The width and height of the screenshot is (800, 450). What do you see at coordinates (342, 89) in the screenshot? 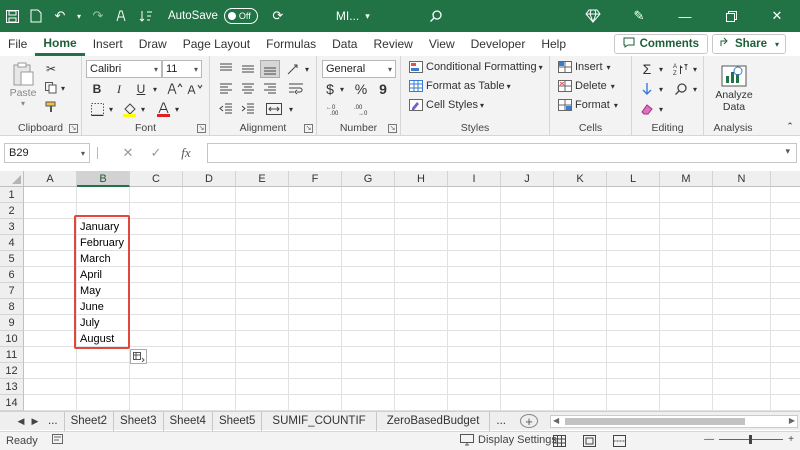
I see `currency-dropdown-icon: ▾` at bounding box center [342, 89].